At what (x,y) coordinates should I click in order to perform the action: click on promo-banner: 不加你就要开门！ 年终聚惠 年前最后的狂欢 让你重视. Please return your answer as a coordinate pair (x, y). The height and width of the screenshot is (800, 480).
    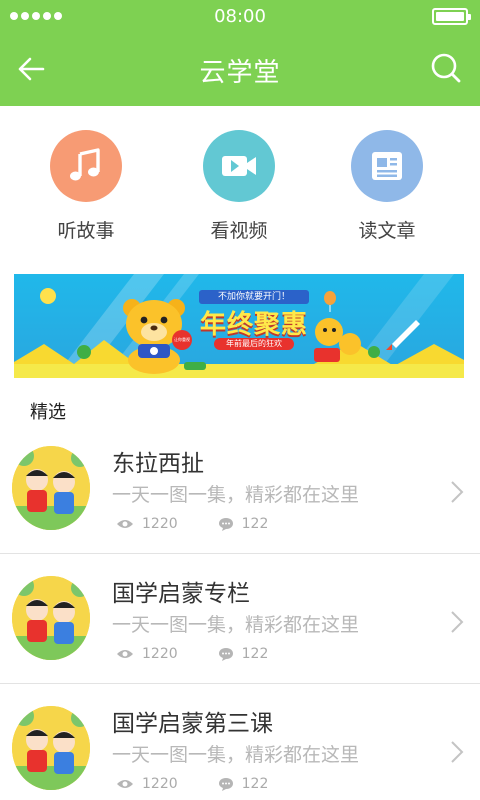
    Looking at the image, I should click on (239, 326).